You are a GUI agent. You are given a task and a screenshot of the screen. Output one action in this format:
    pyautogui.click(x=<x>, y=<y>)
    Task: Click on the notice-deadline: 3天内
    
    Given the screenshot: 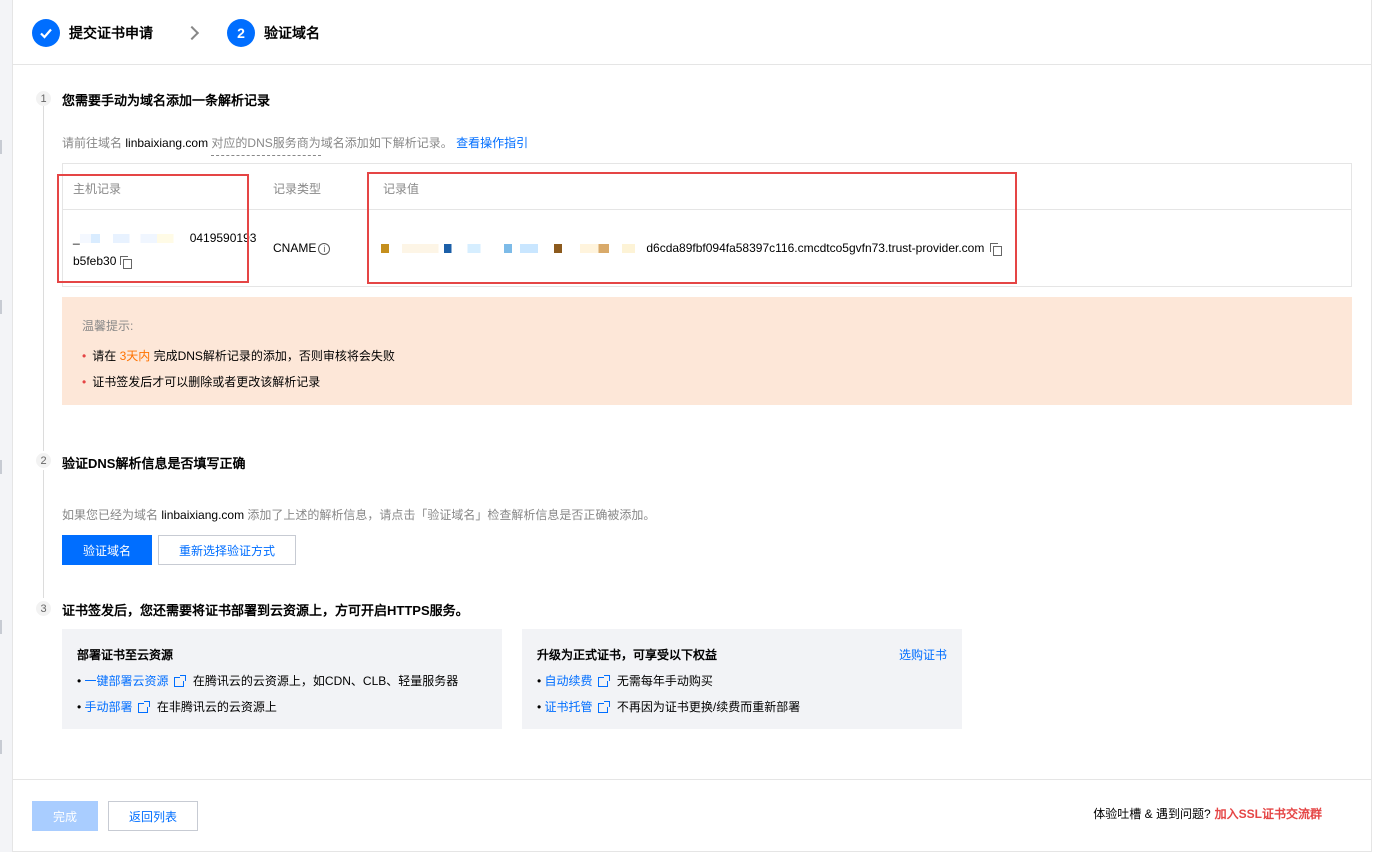 What is the action you would take?
    pyautogui.click(x=135, y=356)
    